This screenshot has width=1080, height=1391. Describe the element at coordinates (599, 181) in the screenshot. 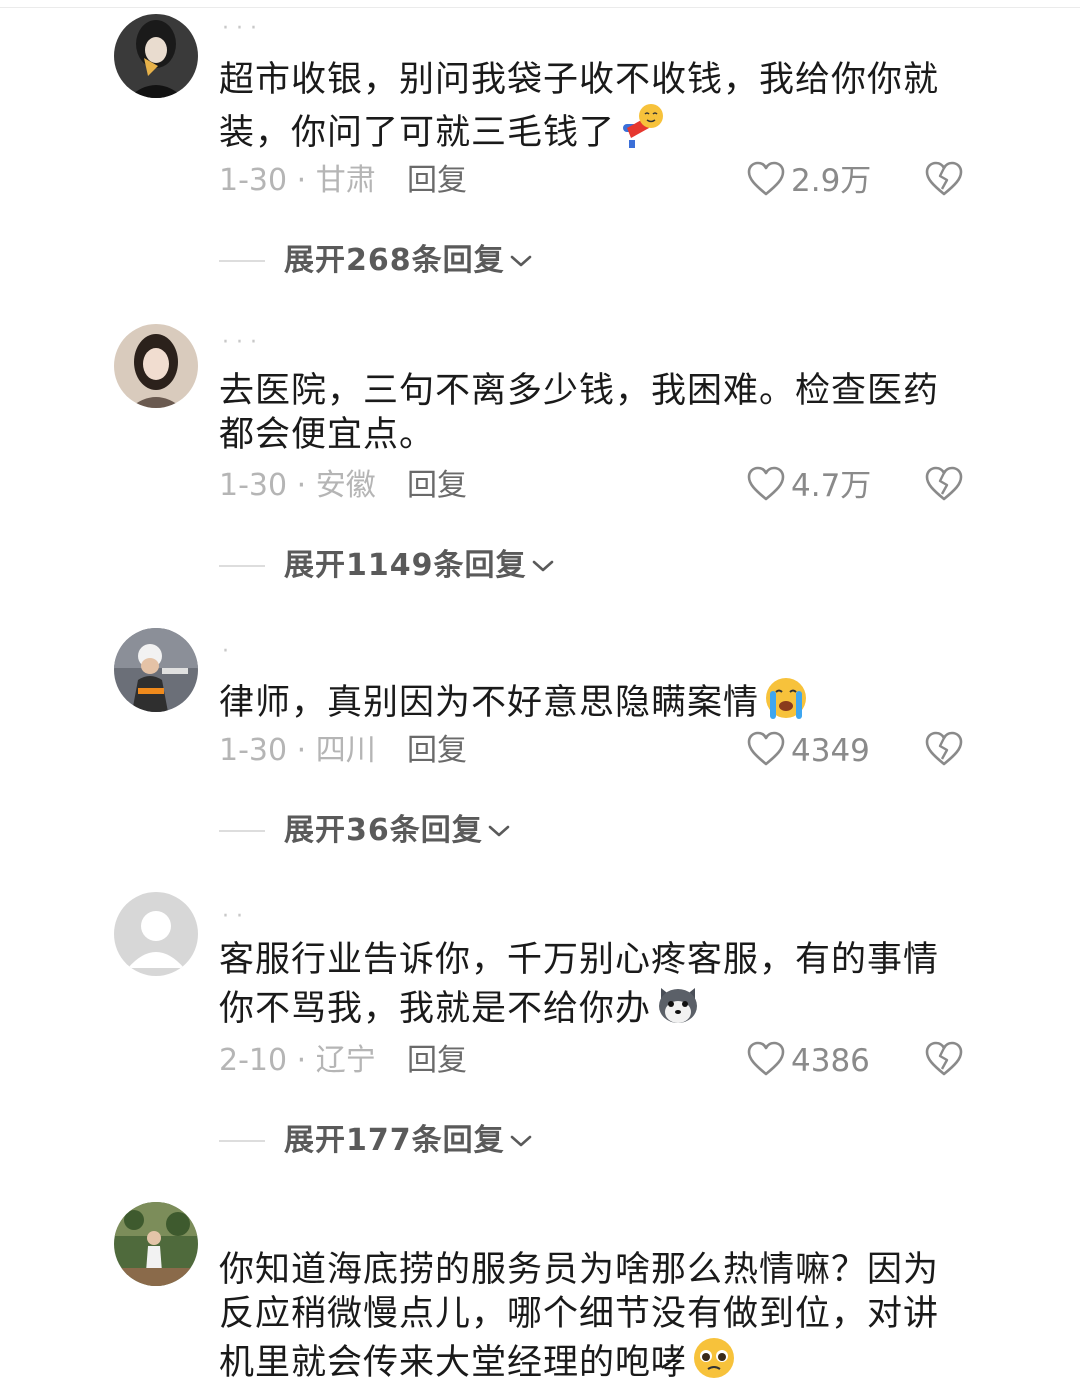

I see `comment-meta: 1-30 · 甘肃 回复 2.9万` at that location.